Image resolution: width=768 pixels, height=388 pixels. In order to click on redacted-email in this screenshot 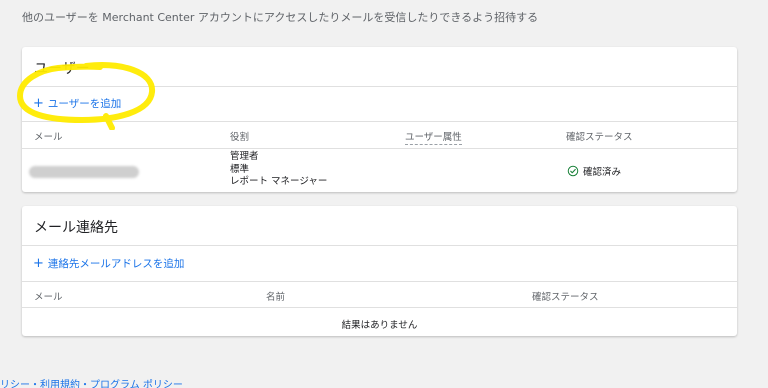, I will do `click(84, 172)`.